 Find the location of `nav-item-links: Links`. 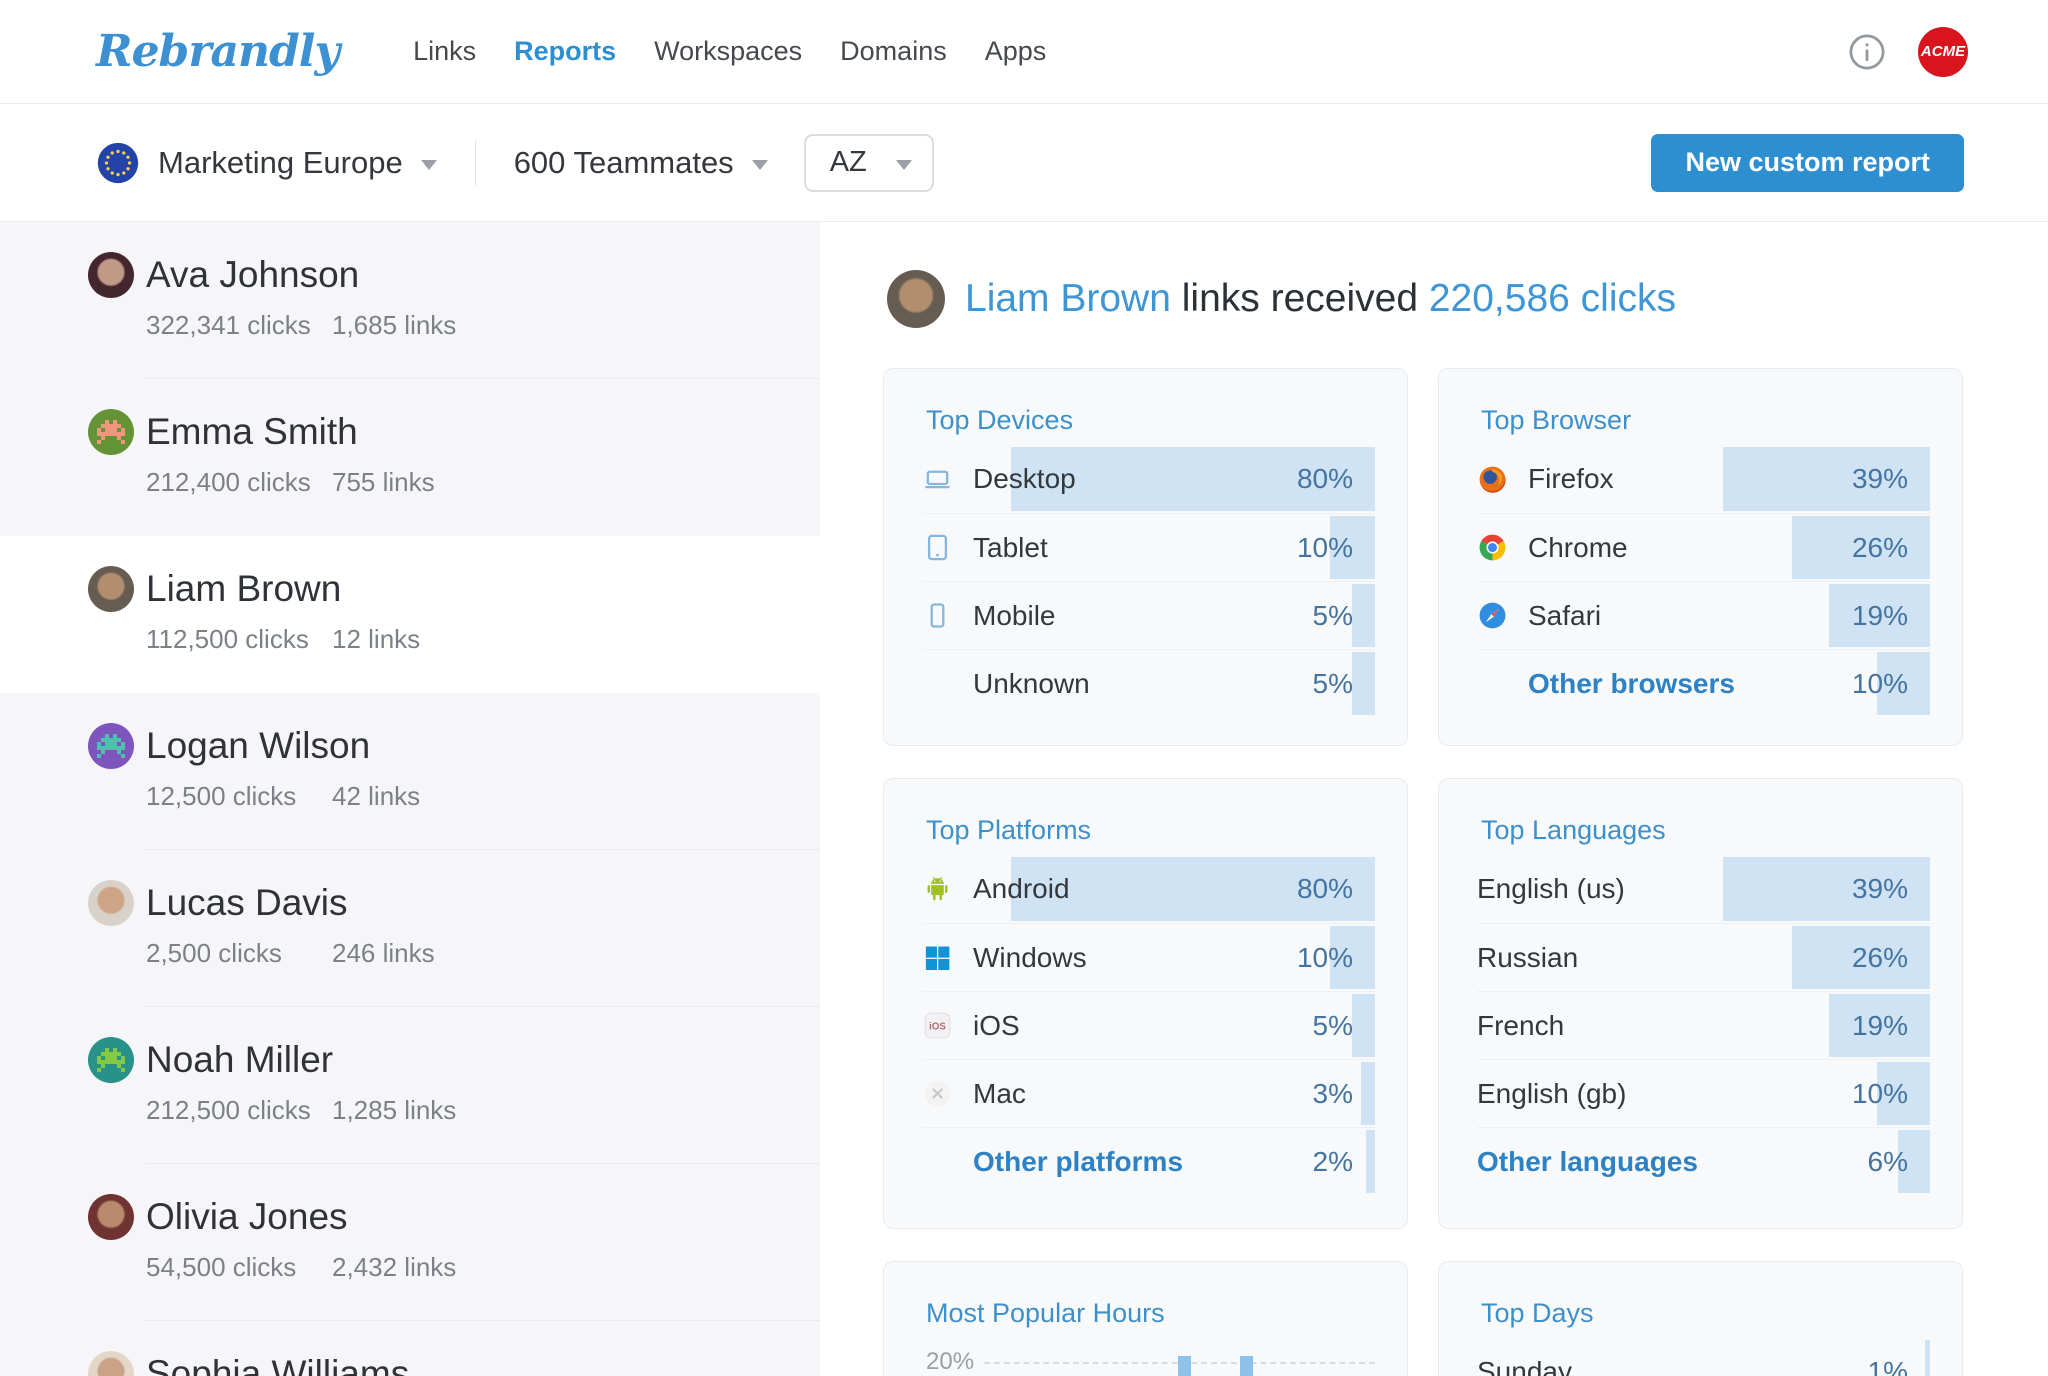

nav-item-links: Links is located at coordinates (444, 51).